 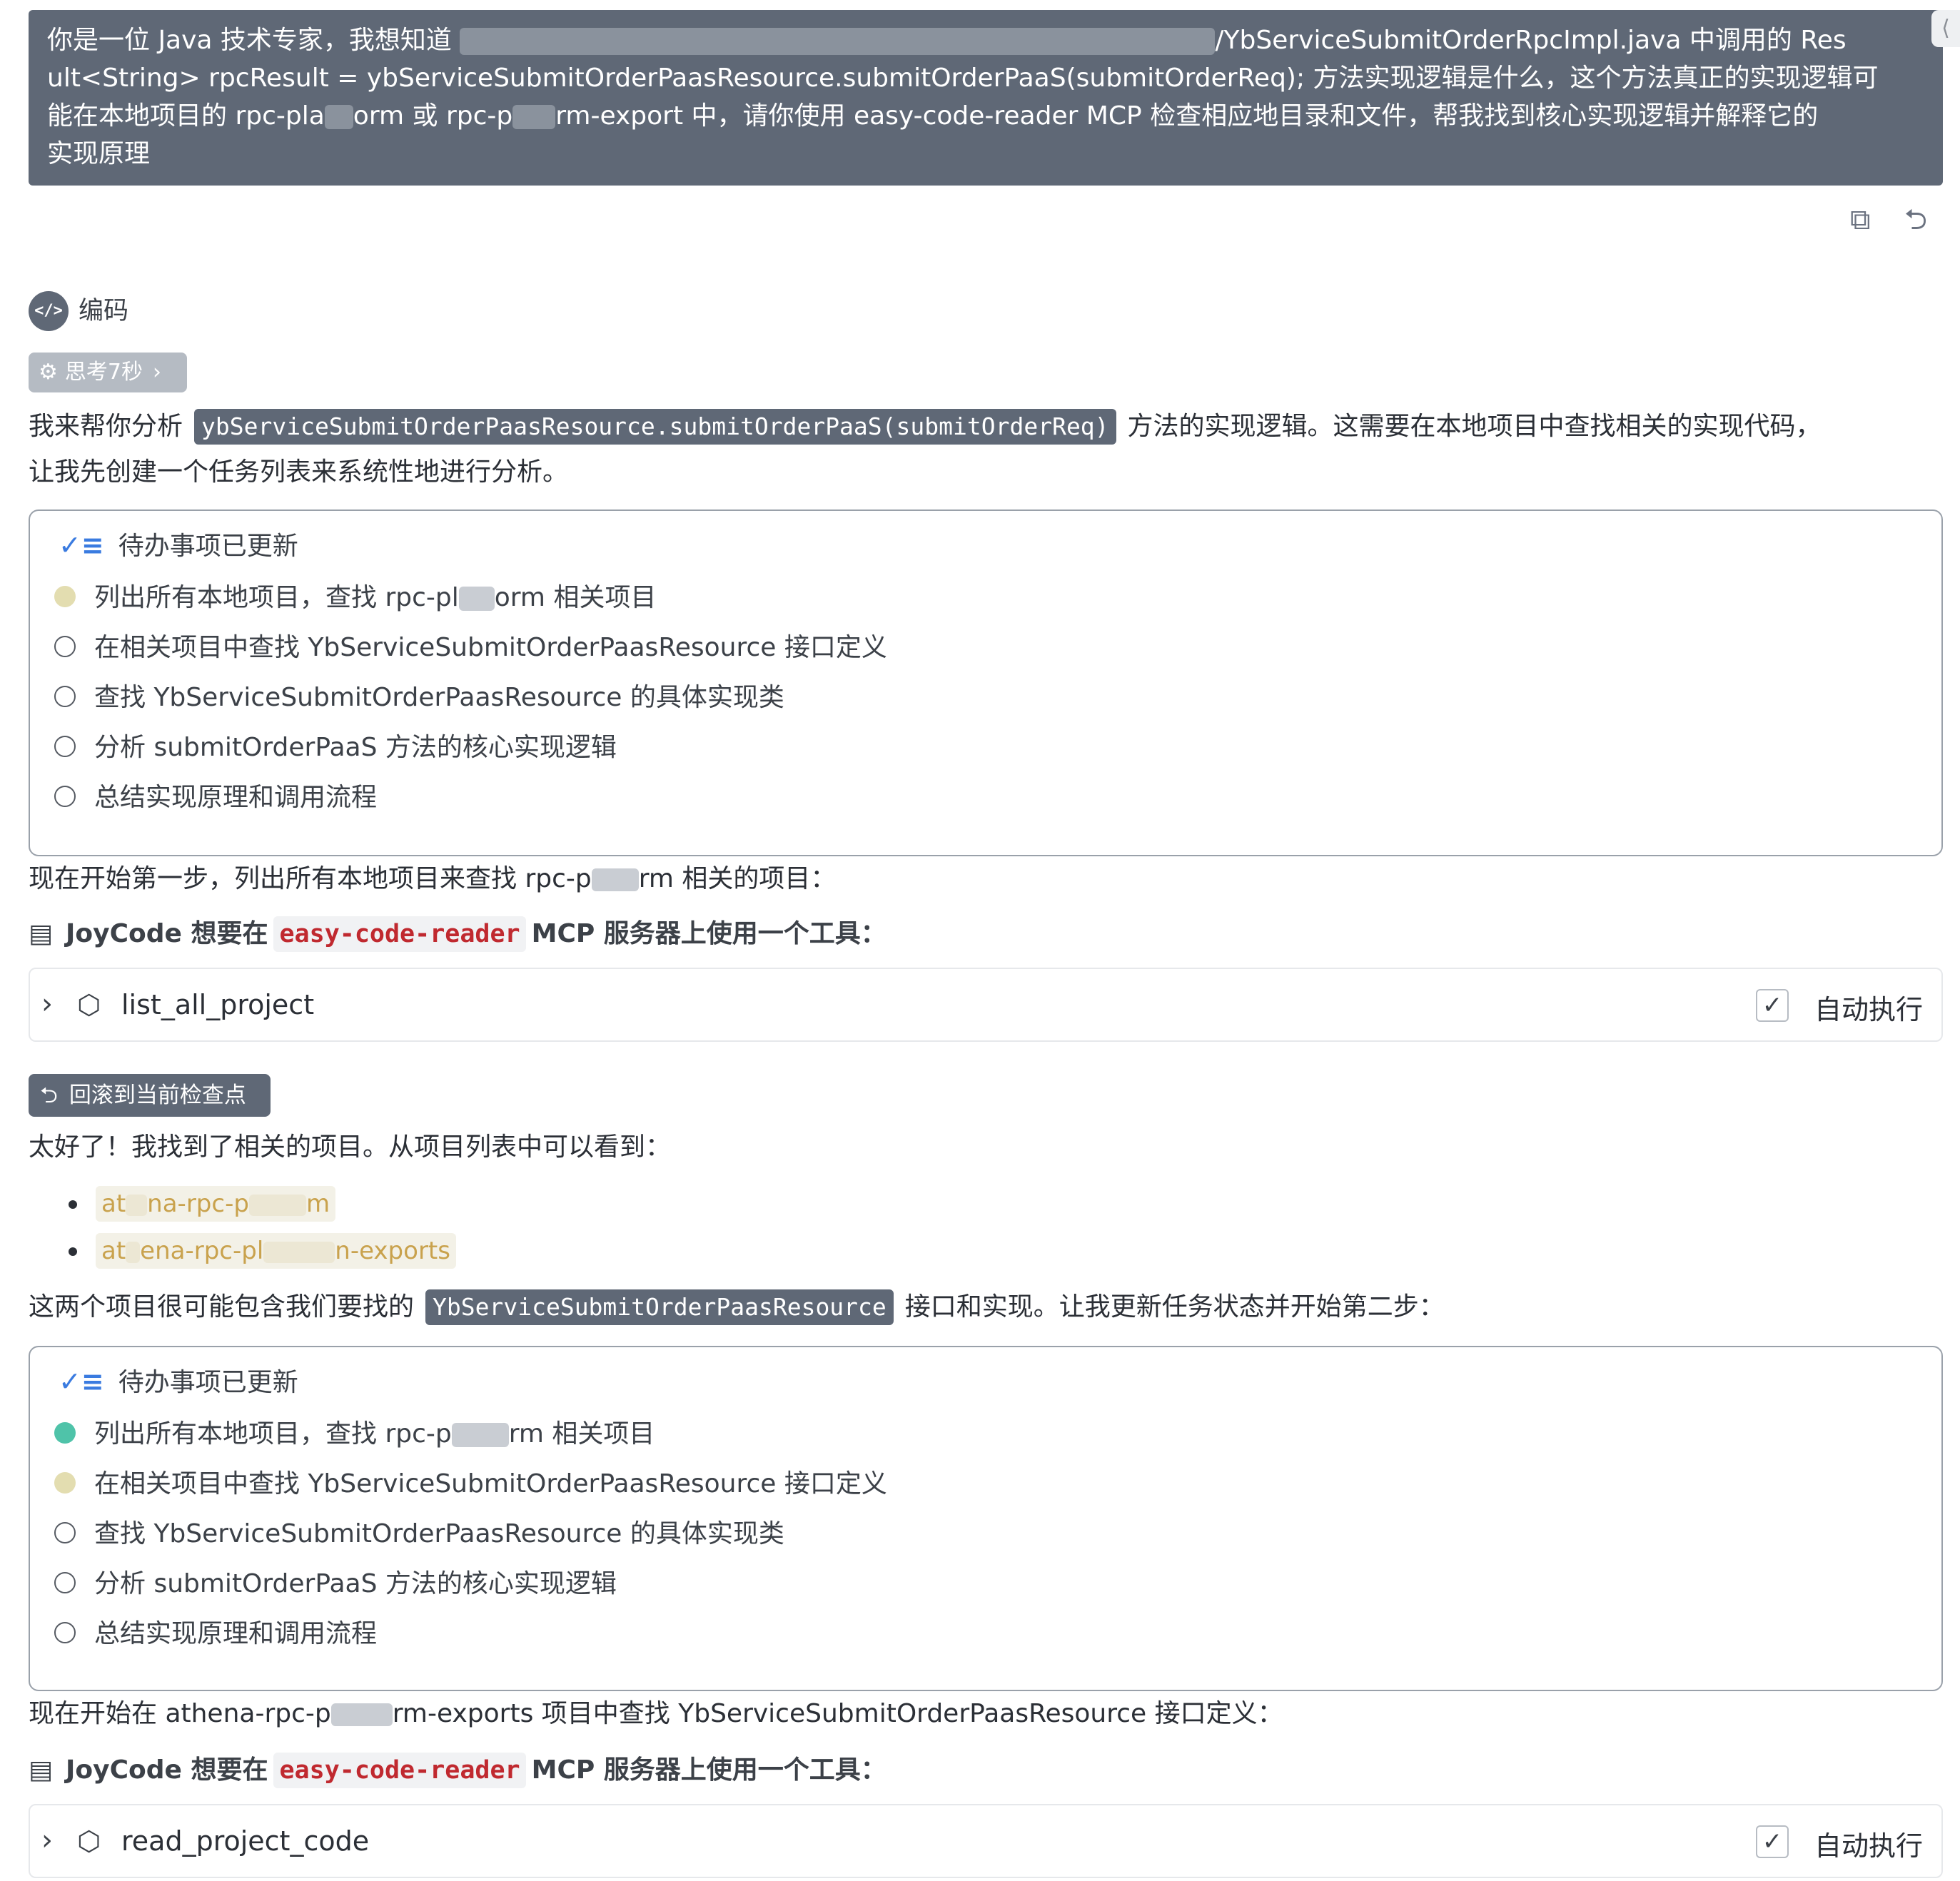 What do you see at coordinates (198, 1204) in the screenshot?
I see `link-text: na-rpc-p` at bounding box center [198, 1204].